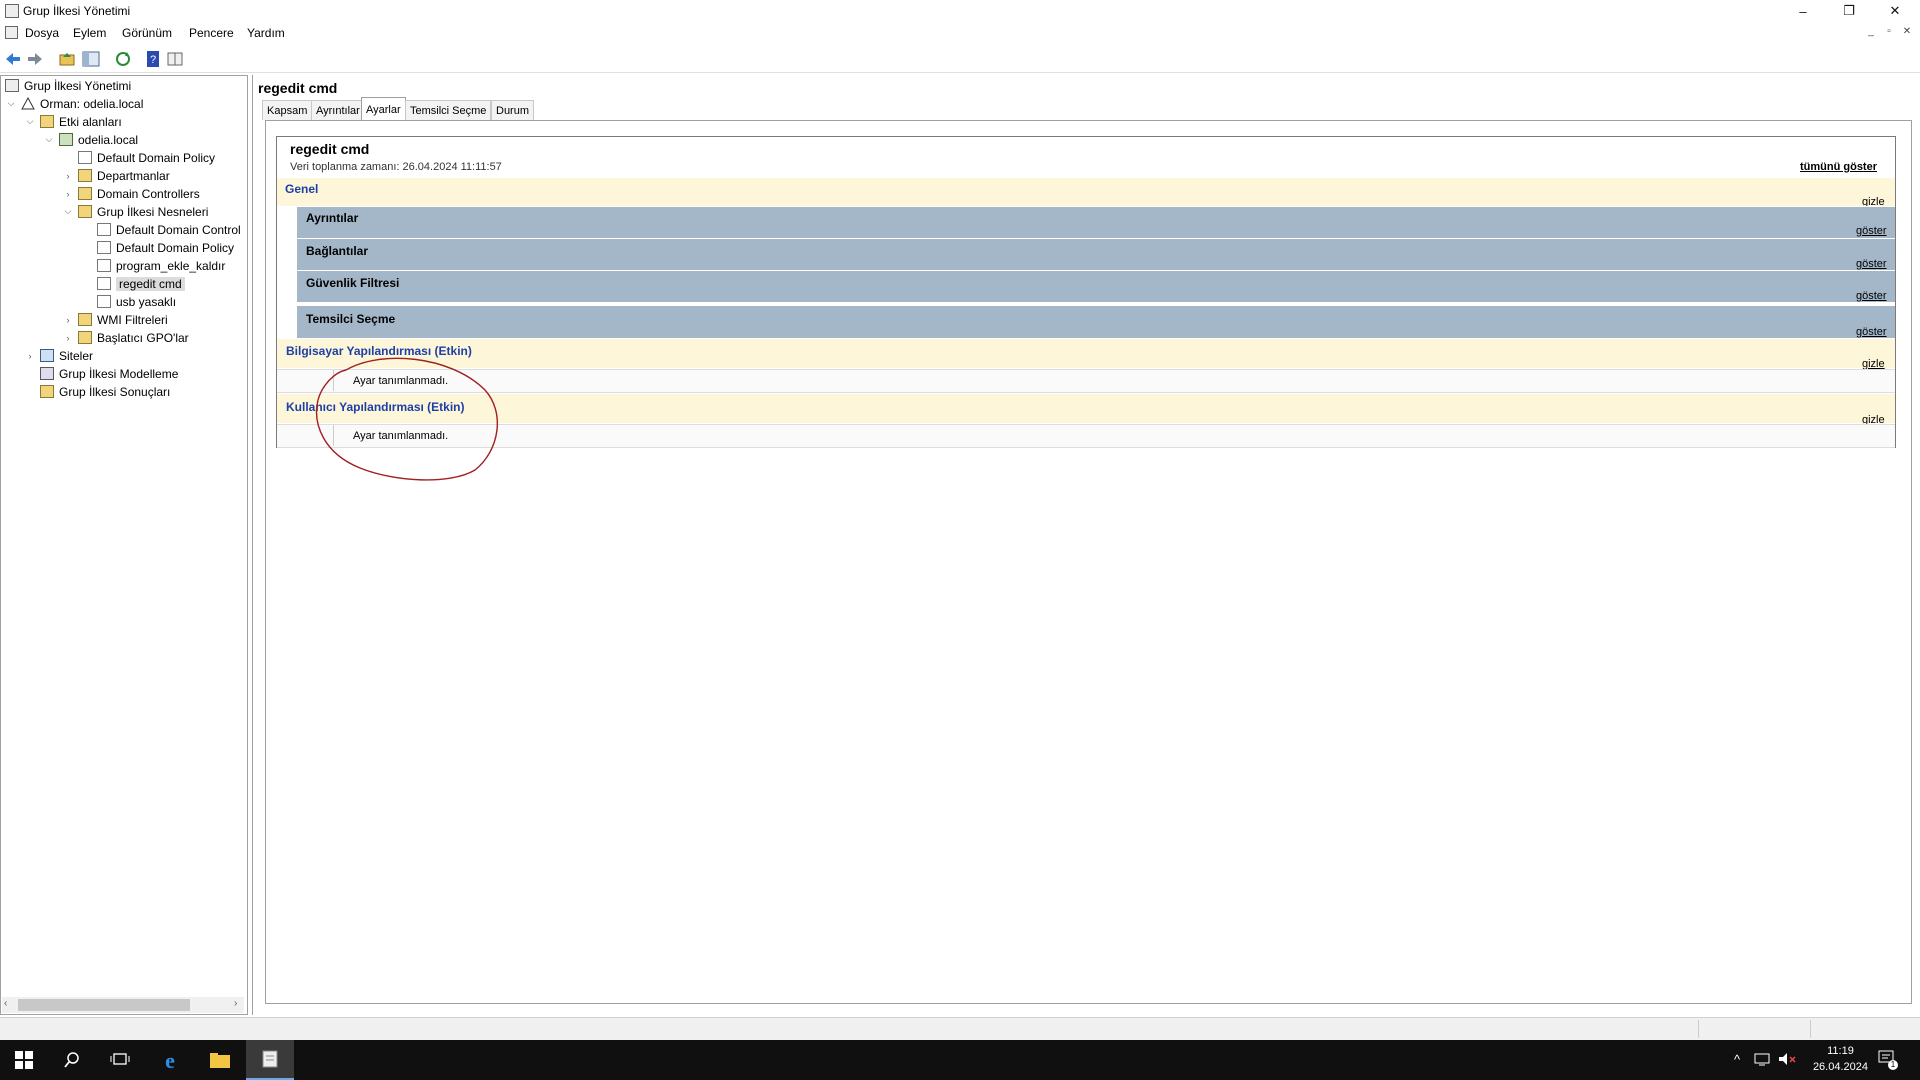 This screenshot has width=1920, height=1080. I want to click on folder-icon, so click(220, 1060).